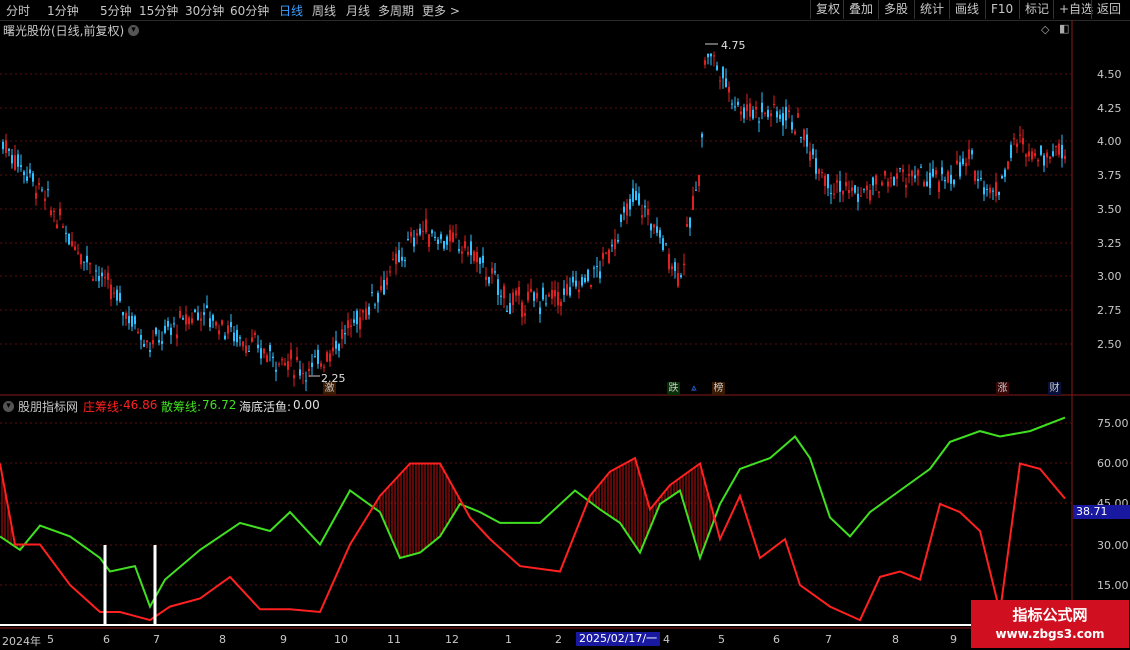  I want to click on current-value-box: 38.71, so click(1101, 512).